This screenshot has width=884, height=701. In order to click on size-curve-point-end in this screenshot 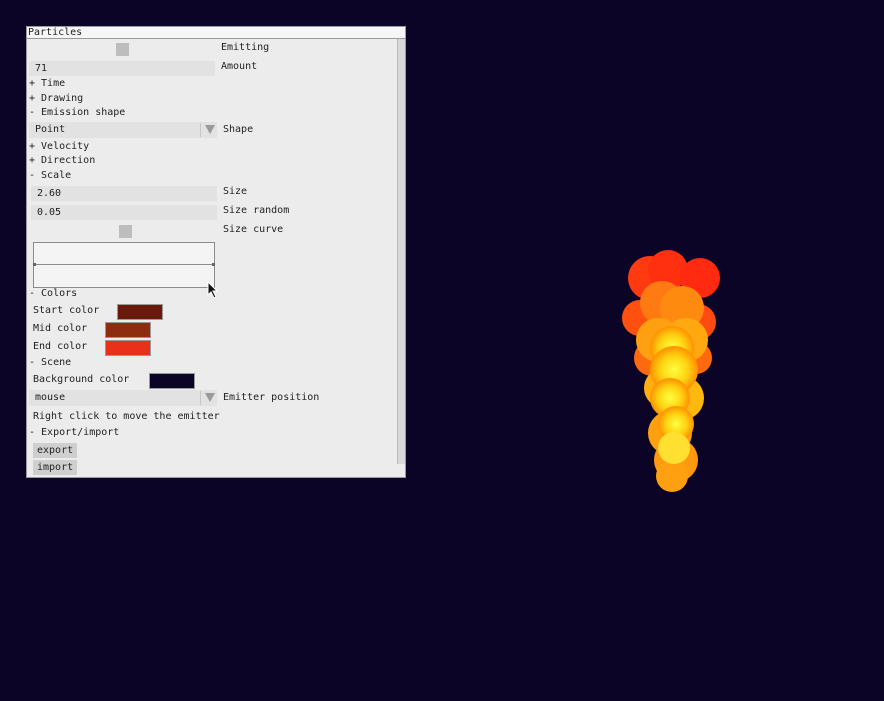, I will do `click(213, 264)`.